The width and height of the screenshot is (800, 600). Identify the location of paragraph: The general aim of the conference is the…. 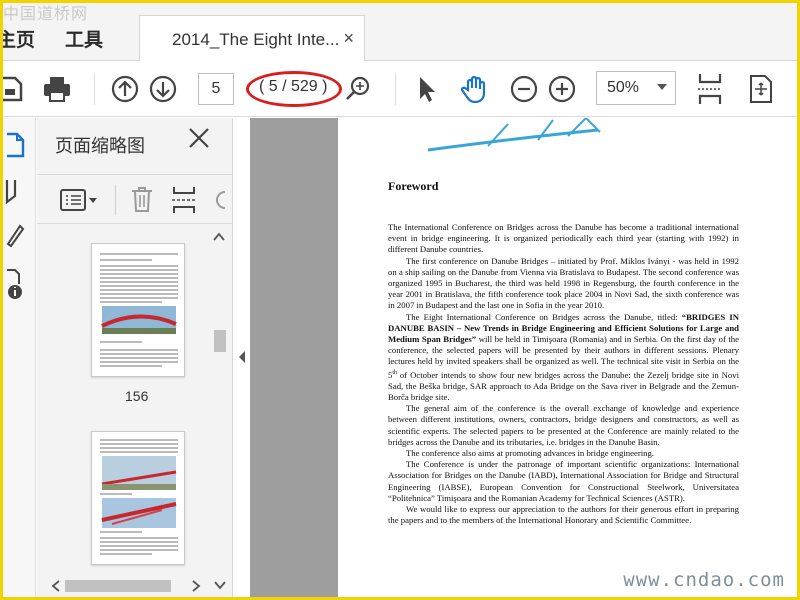
(563, 425).